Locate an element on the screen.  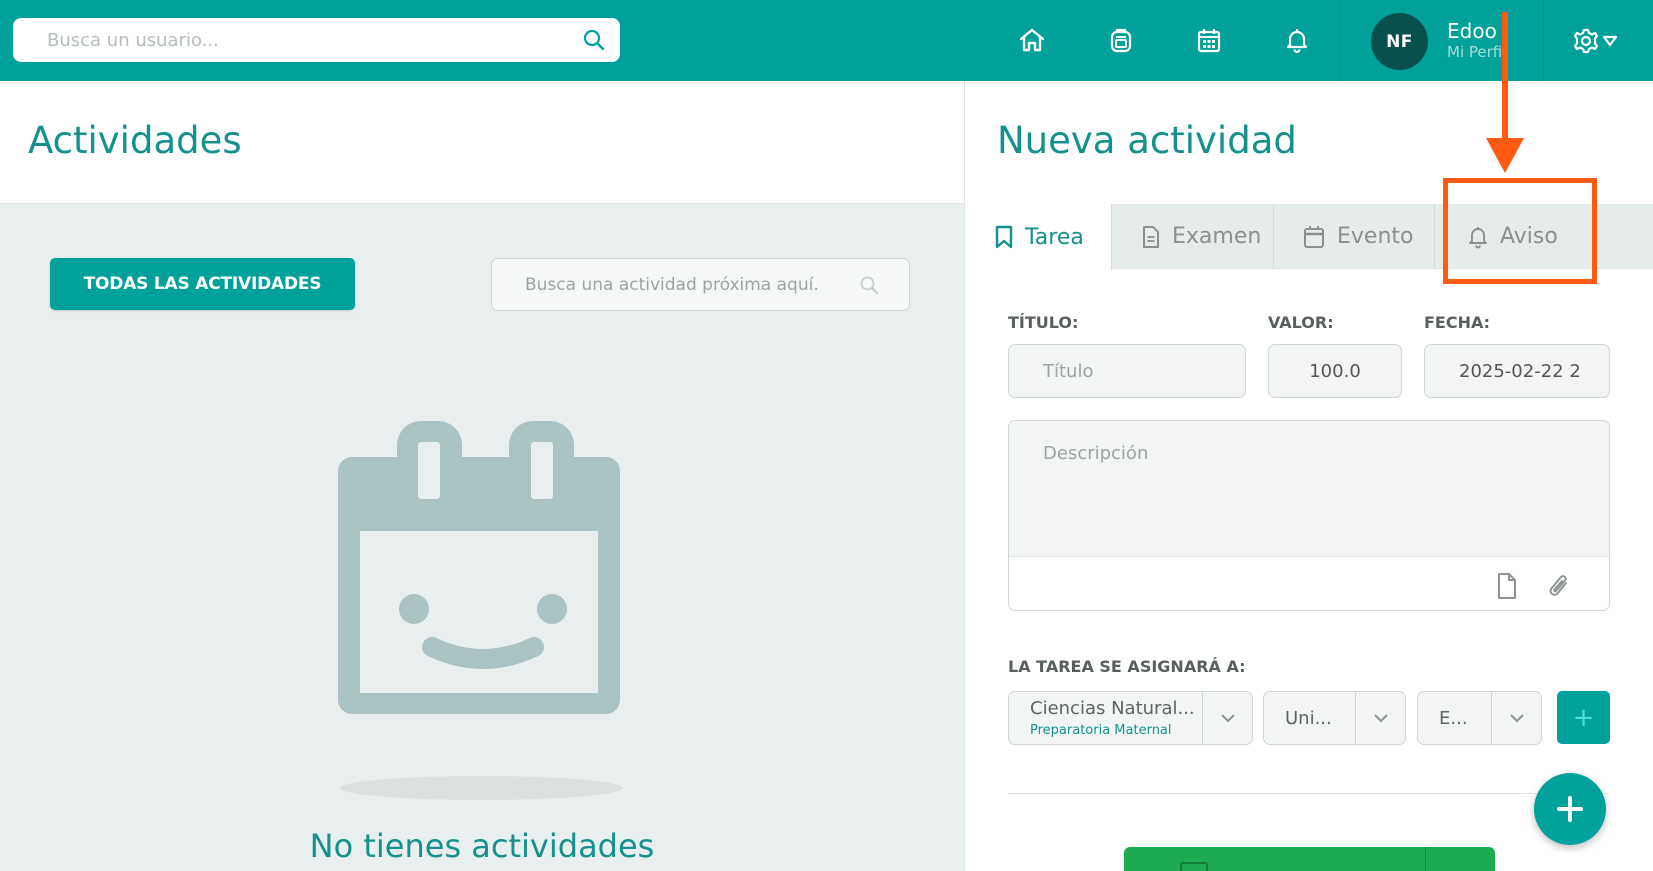
add-assignment-button: + is located at coordinates (1583, 717).